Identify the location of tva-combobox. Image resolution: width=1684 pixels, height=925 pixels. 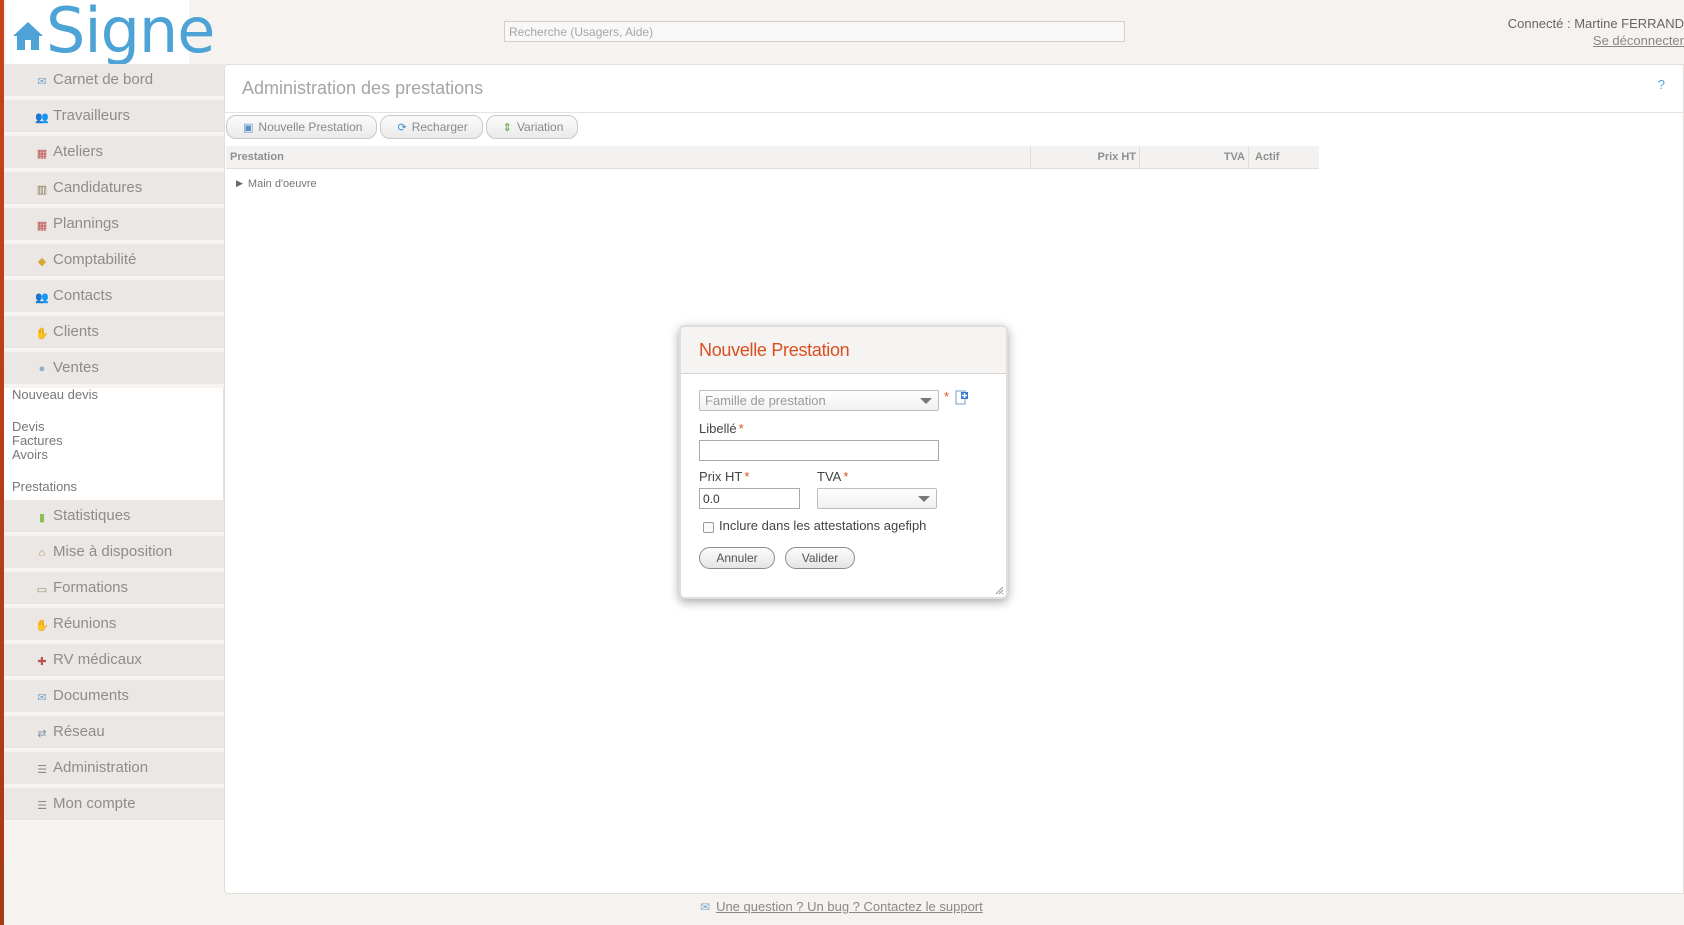
(877, 498).